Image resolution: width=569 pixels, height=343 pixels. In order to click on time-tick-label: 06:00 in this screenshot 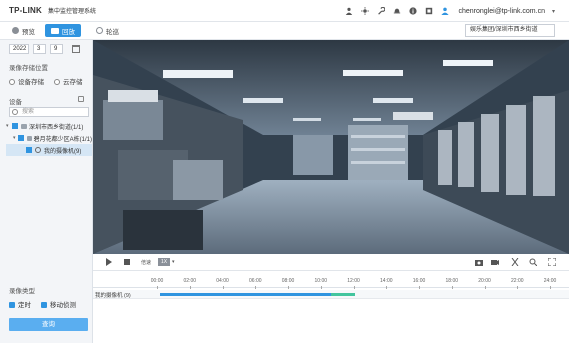, I will do `click(255, 281)`.